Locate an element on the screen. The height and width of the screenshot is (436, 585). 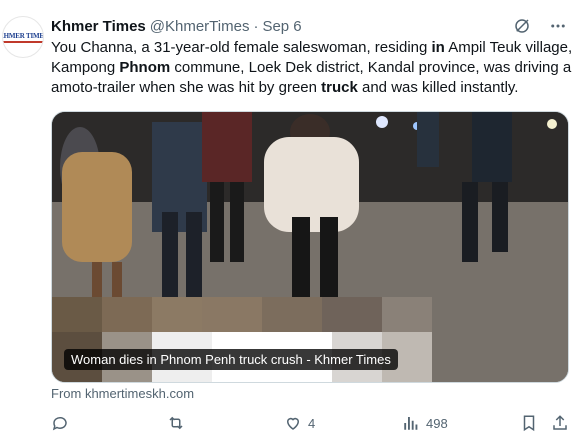
tweet-actions-bar: 4 498 is located at coordinates (311, 425).